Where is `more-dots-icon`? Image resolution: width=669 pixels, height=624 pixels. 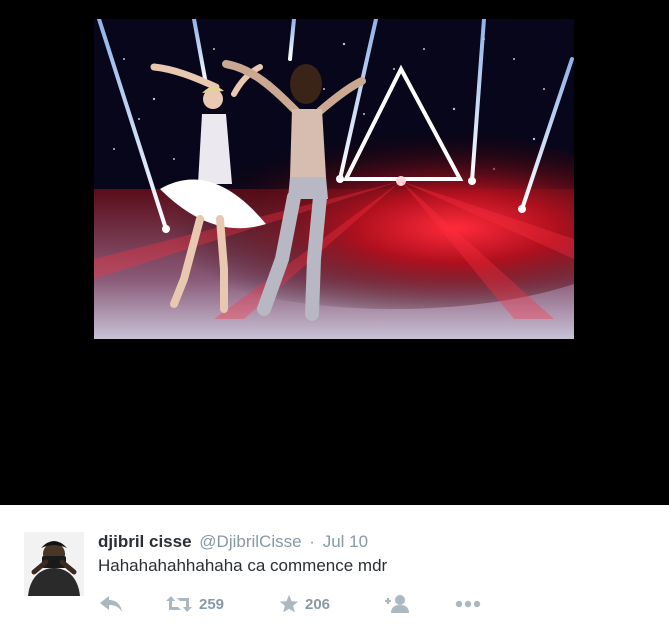
more-dots-icon is located at coordinates (468, 604).